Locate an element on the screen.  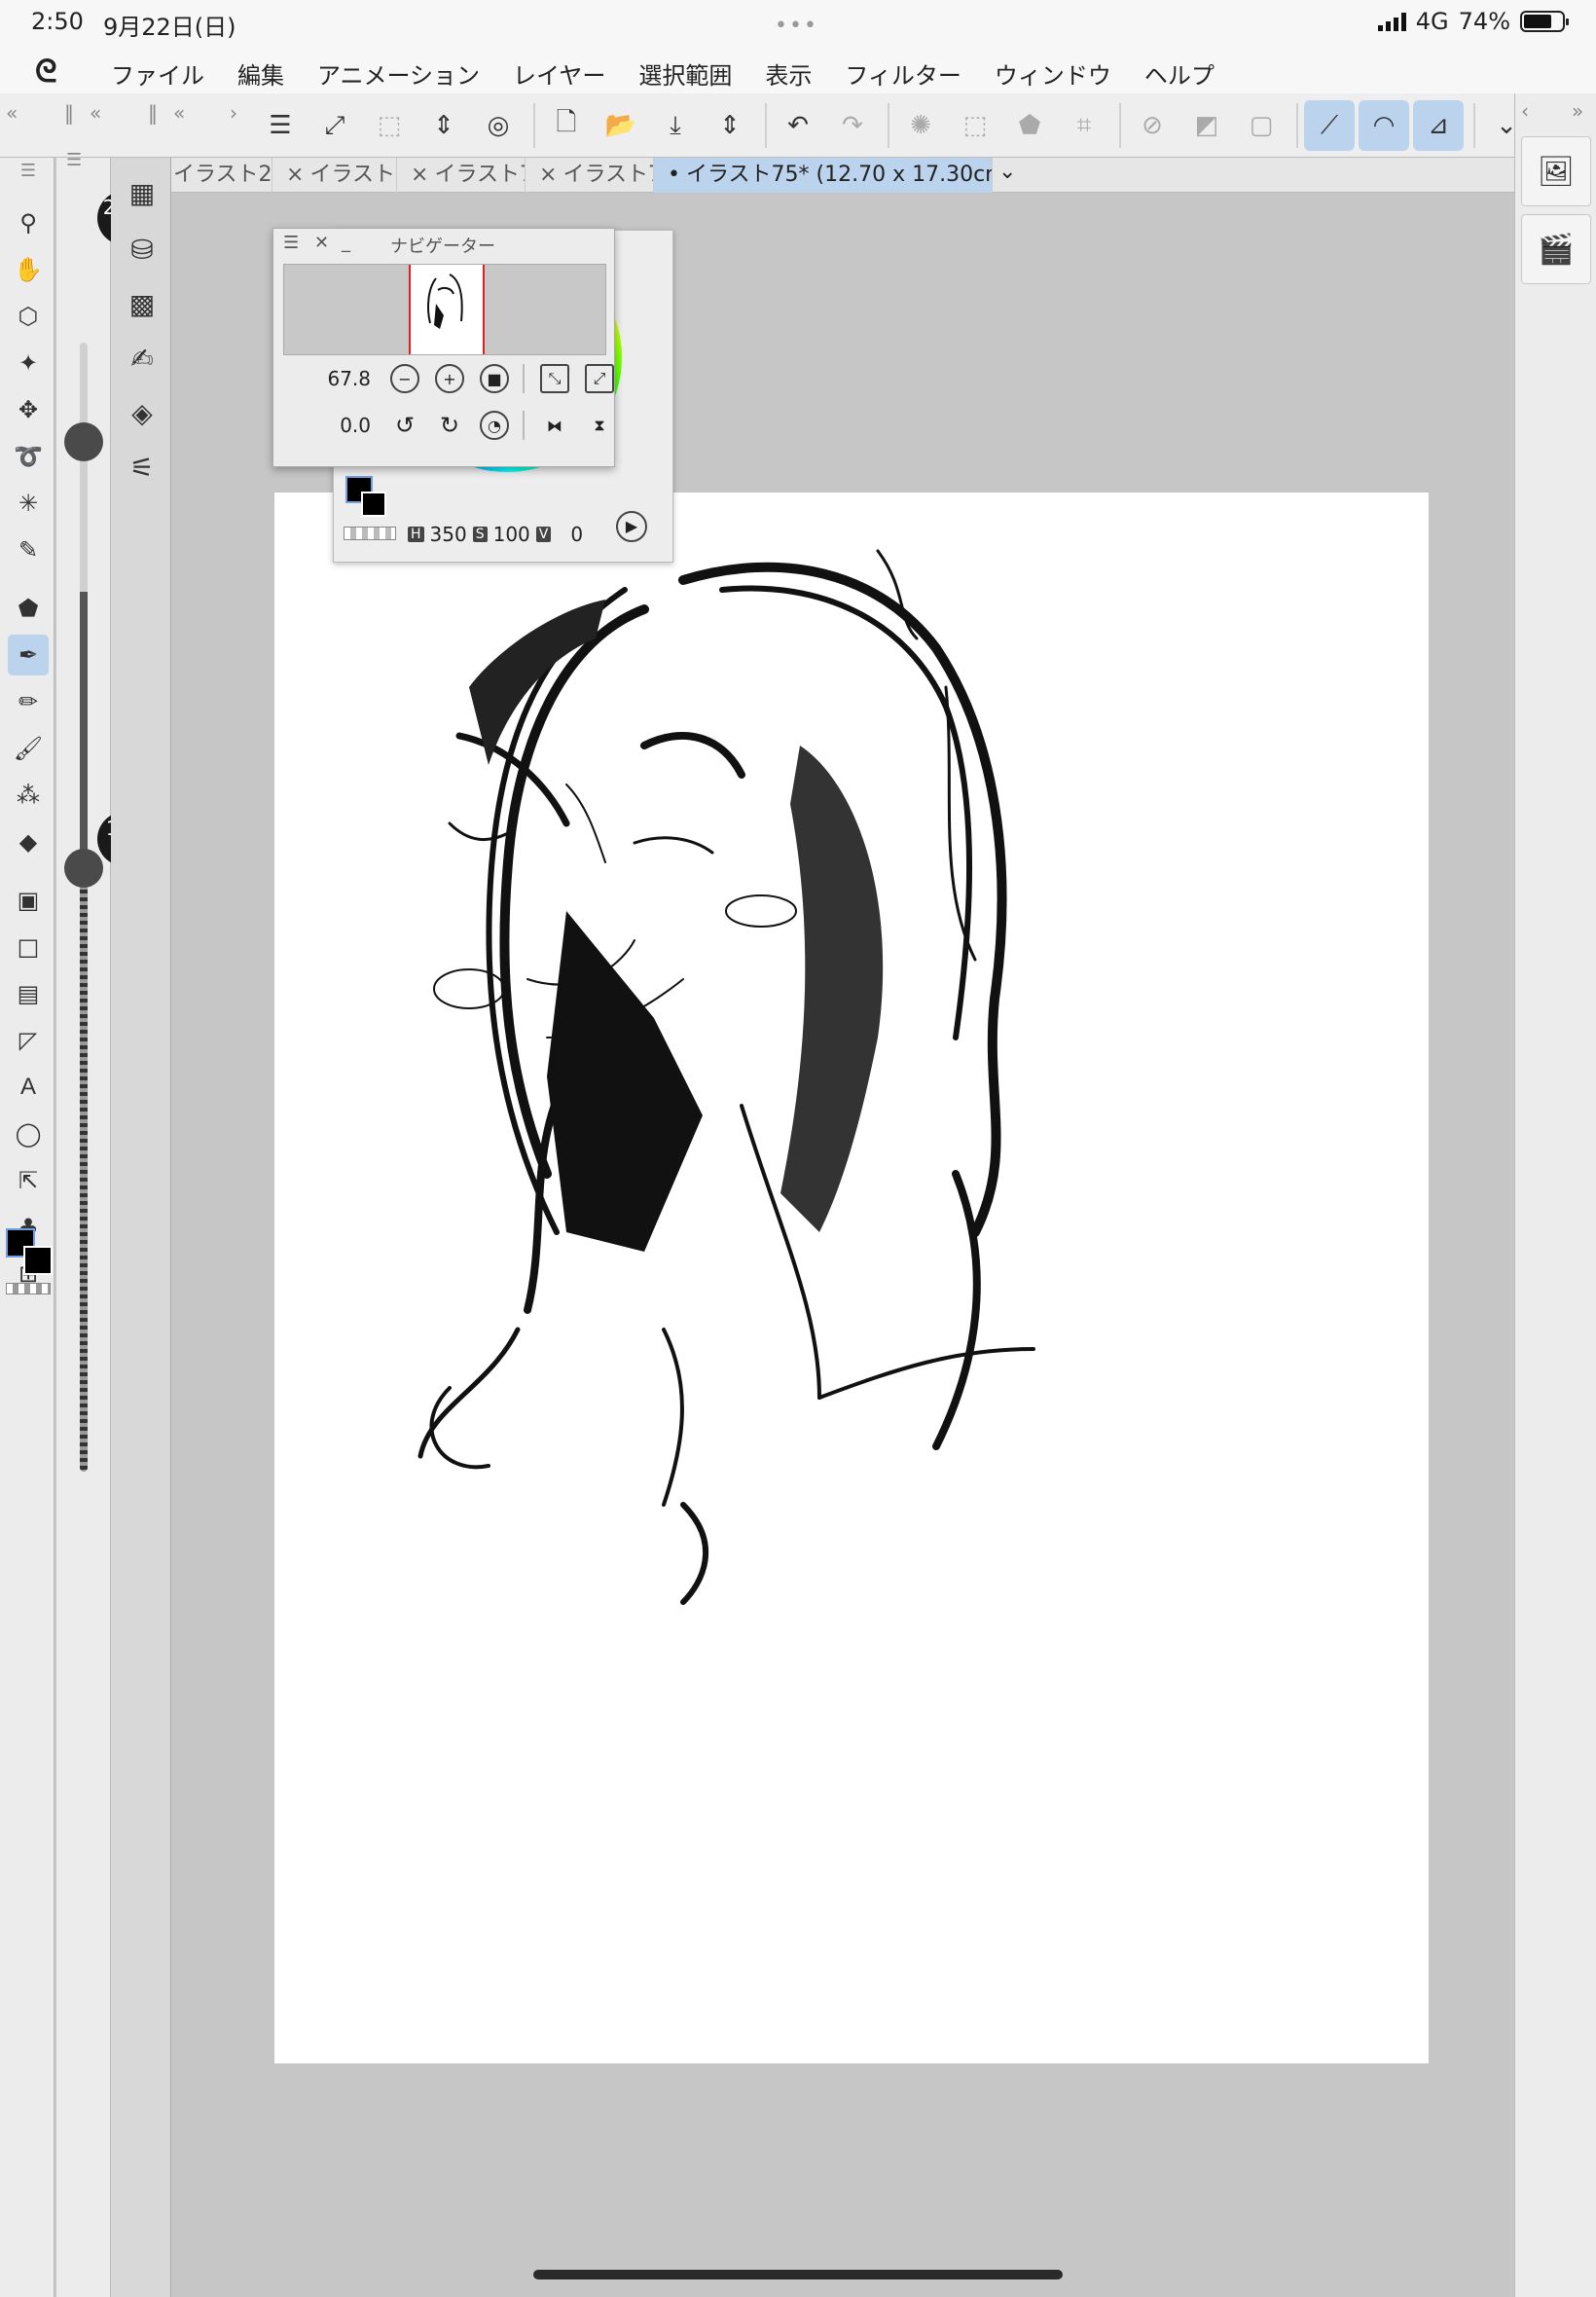
fill-icon: ⬟ is located at coordinates (1029, 126).